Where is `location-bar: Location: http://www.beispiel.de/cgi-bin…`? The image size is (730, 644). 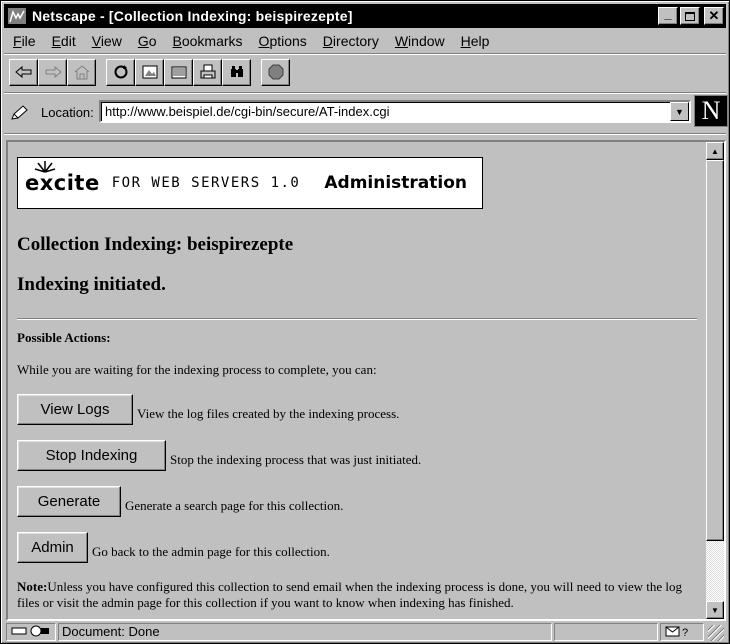
location-bar: Location: http://www.beispiel.de/cgi-bin… is located at coordinates (366, 112).